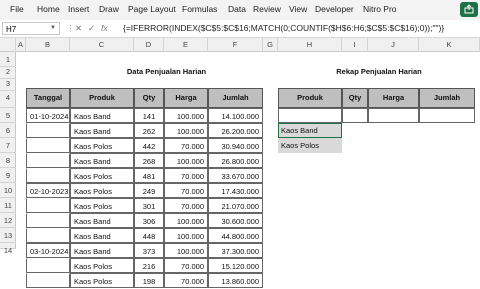 This screenshot has width=480, height=289. What do you see at coordinates (8, 45) in the screenshot?
I see `select-all-corner` at bounding box center [8, 45].